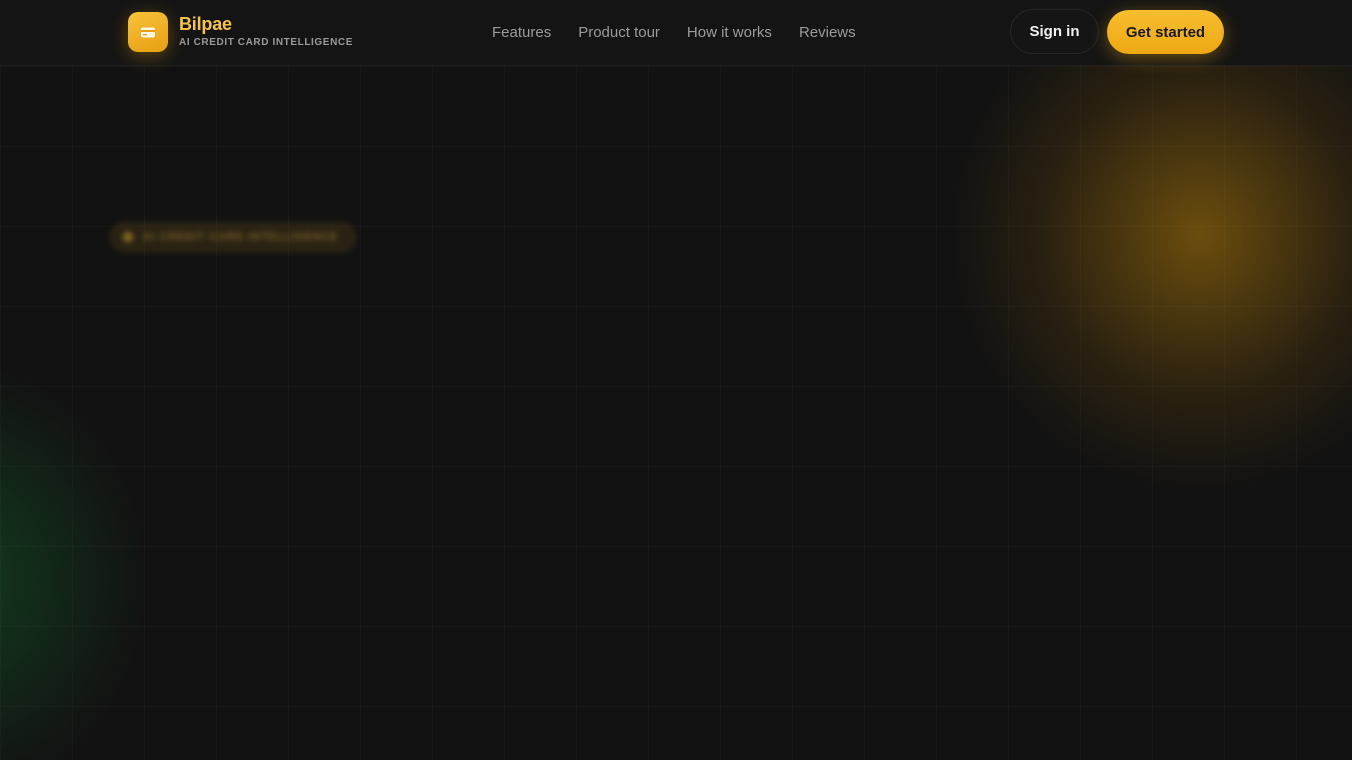 Image resolution: width=1352 pixels, height=760 pixels. What do you see at coordinates (1054, 31) in the screenshot?
I see `sign-in-button: Sign in` at bounding box center [1054, 31].